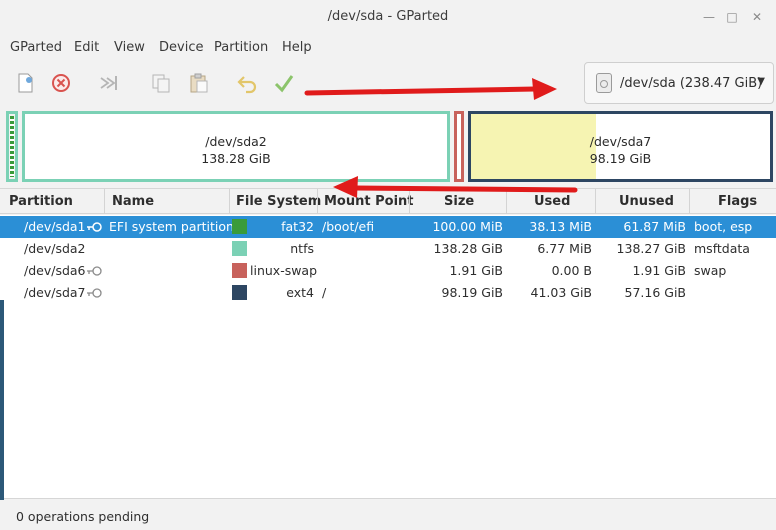  Describe the element at coordinates (552, 201) in the screenshot. I see `column-used: Used` at that location.